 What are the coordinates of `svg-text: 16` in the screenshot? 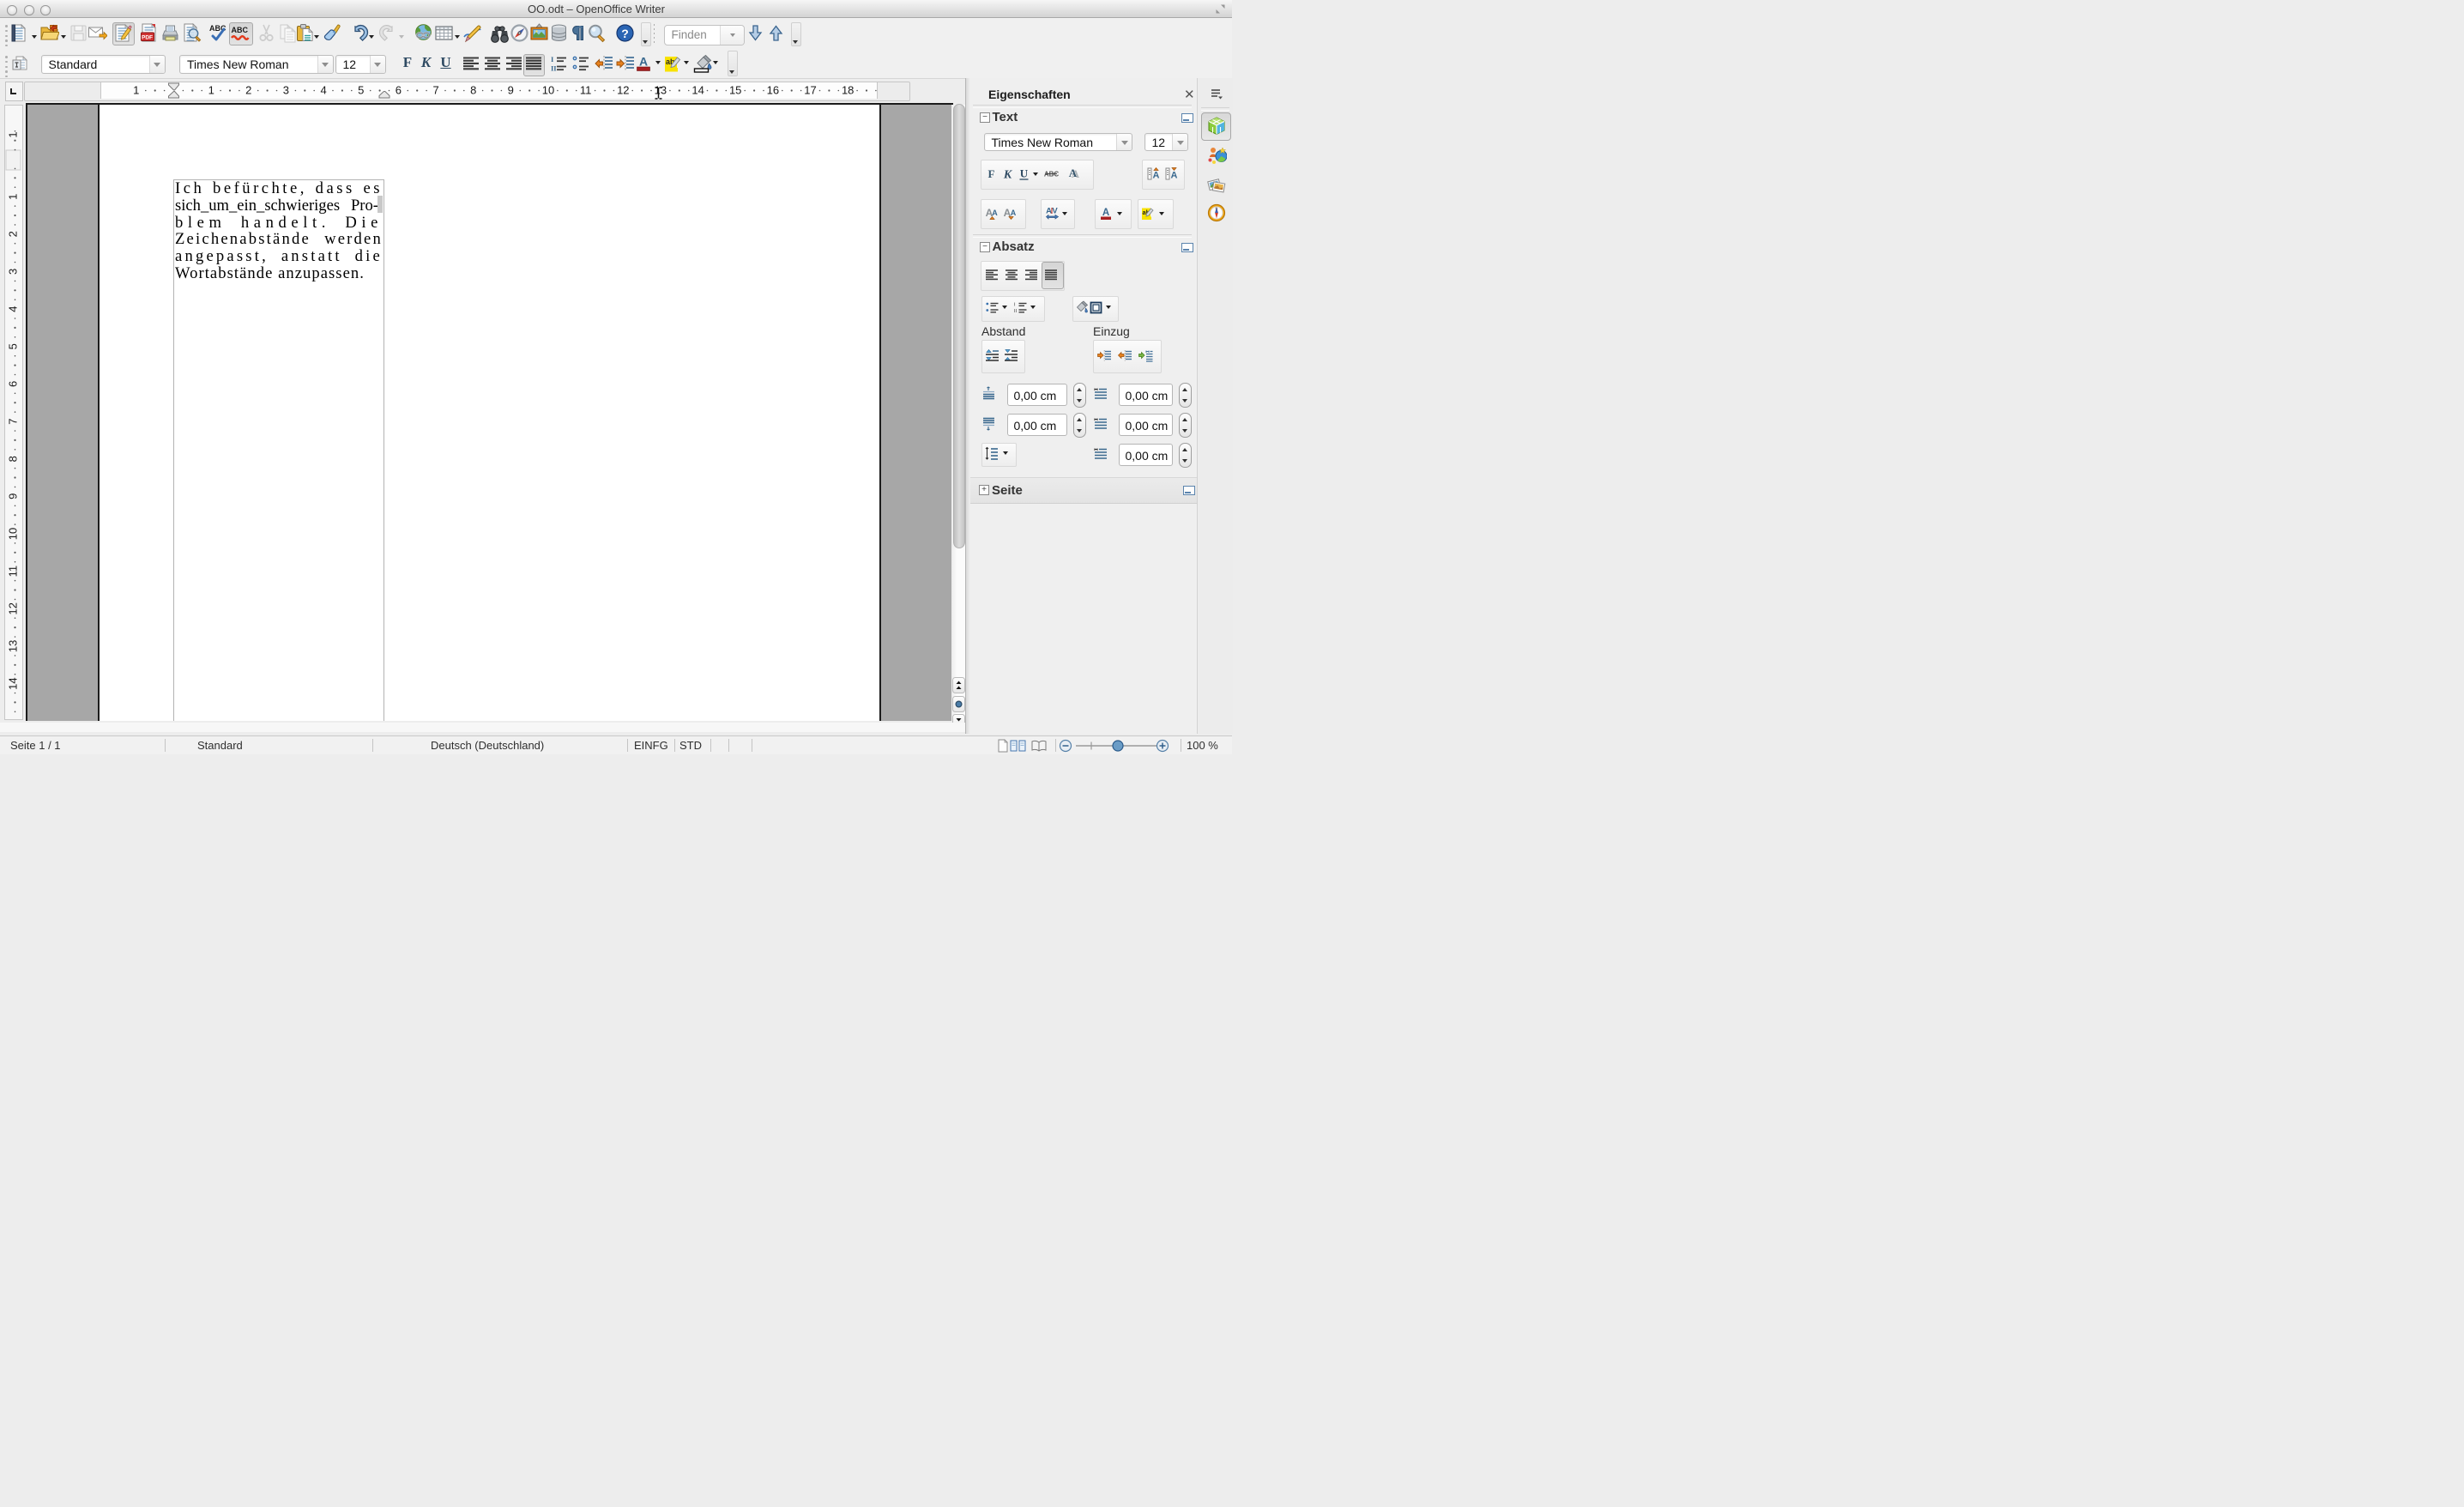 It's located at (773, 90).